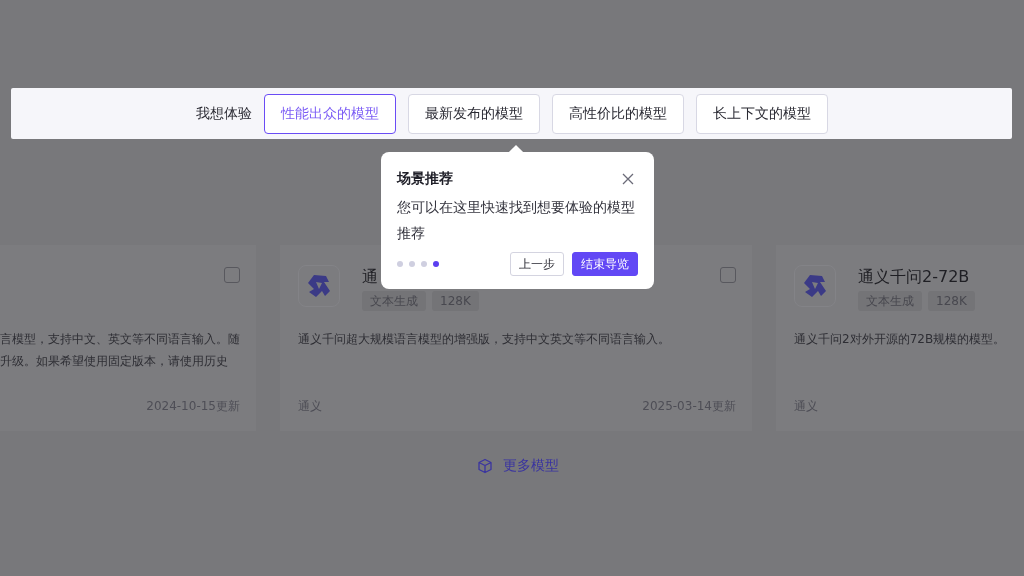 The image size is (1024, 576). What do you see at coordinates (914, 277) in the screenshot?
I see `model-title: 通义千问2-72B` at bounding box center [914, 277].